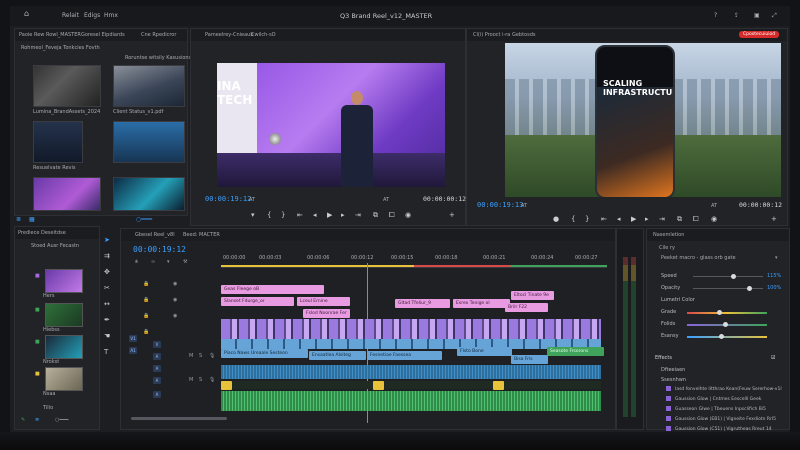 This screenshot has height=450, width=800. I want to click on tab-project-3: Cne Rpedicror, so click(158, 35).